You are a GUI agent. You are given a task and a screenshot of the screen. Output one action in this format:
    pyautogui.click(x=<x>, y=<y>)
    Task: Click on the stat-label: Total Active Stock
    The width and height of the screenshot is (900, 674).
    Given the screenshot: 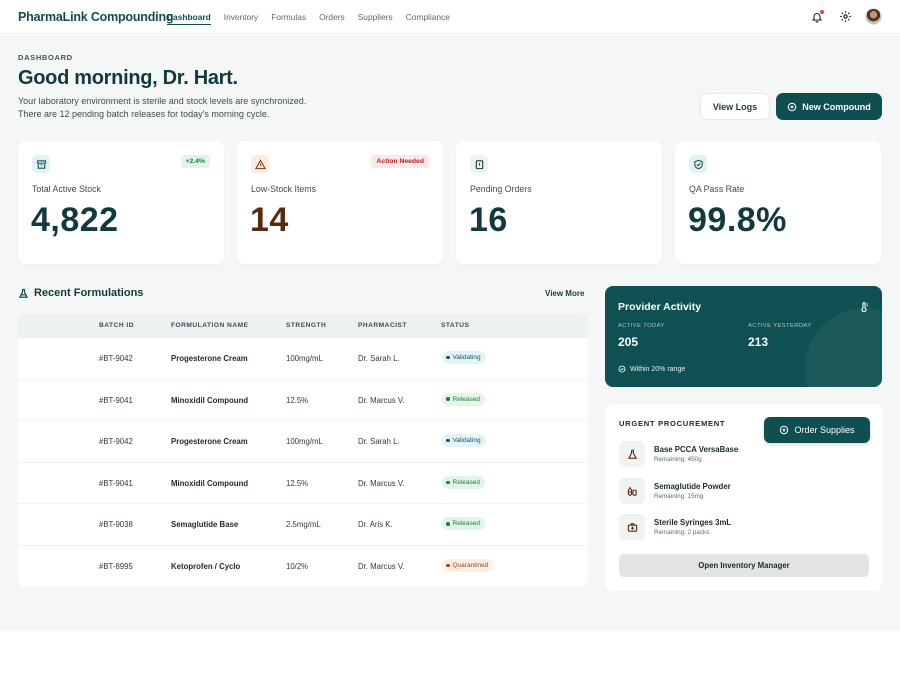 What is the action you would take?
    pyautogui.click(x=66, y=189)
    